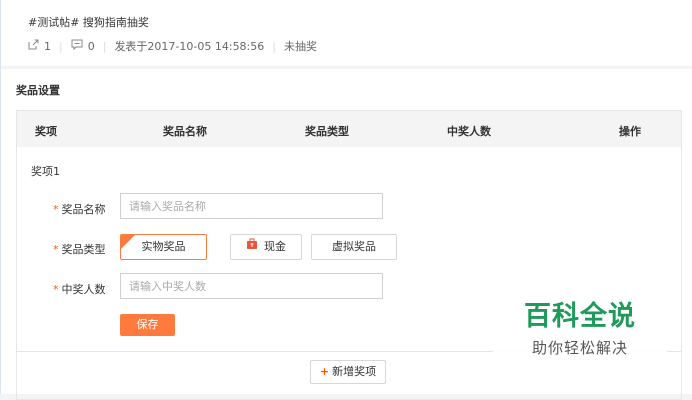 This screenshot has width=692, height=400. Describe the element at coordinates (45, 171) in the screenshot. I see `prize-heading: 奖项1` at that location.